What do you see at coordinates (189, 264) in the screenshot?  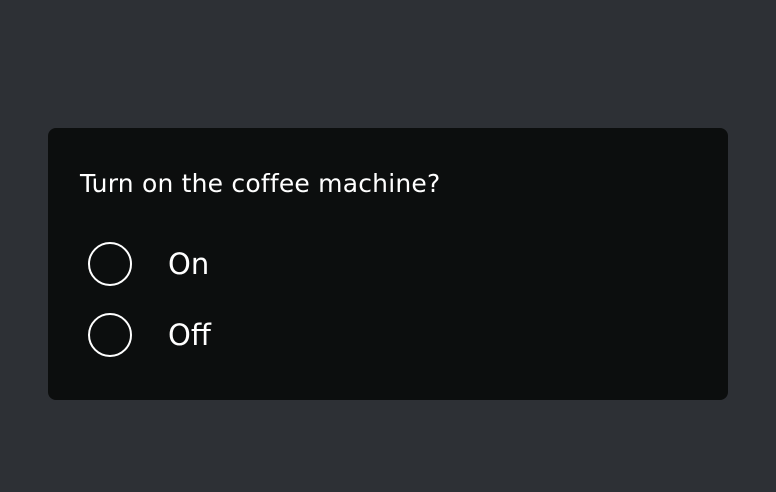 I see `radio-label-on: On` at bounding box center [189, 264].